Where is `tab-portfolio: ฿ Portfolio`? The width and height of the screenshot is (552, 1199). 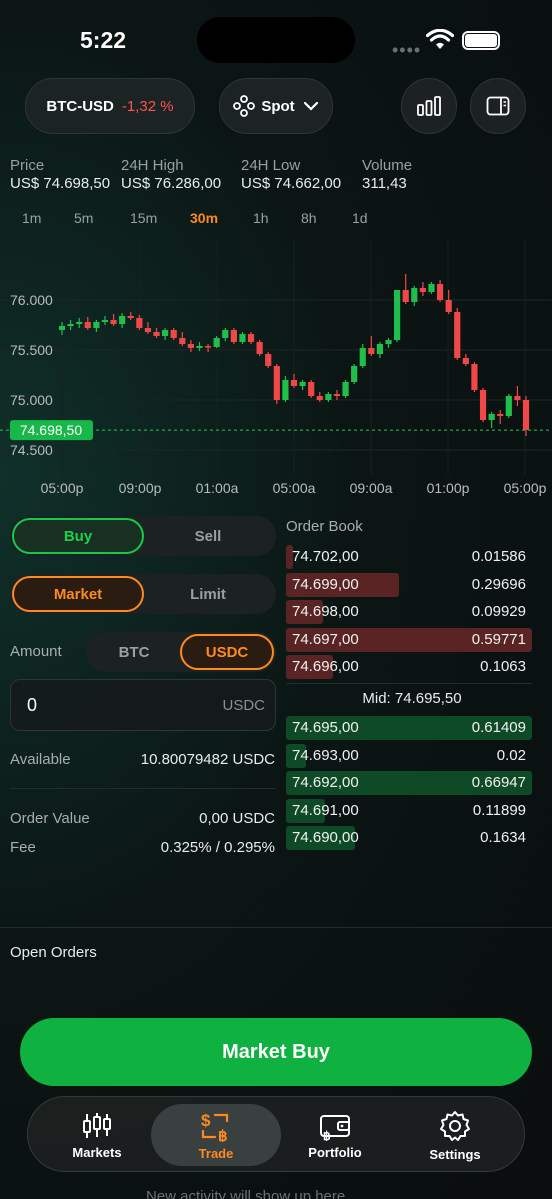
tab-portfolio: ฿ Portfolio is located at coordinates (335, 1135).